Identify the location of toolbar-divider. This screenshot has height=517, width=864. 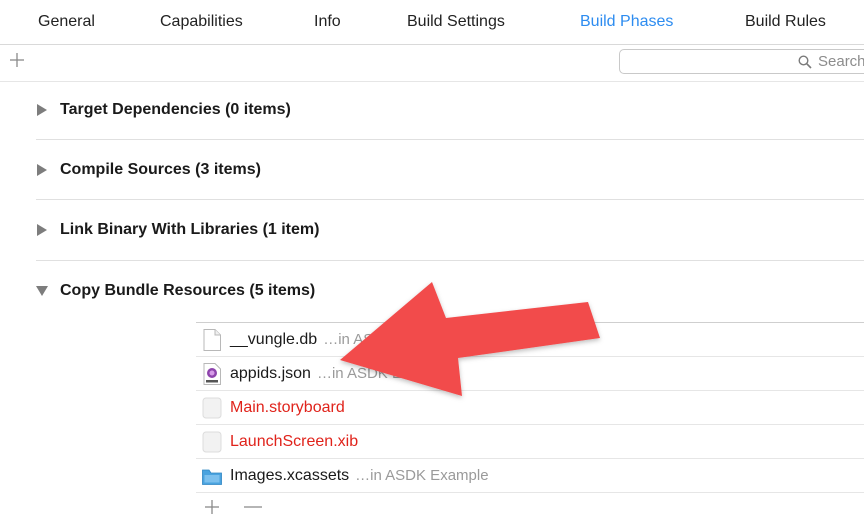
(432, 81).